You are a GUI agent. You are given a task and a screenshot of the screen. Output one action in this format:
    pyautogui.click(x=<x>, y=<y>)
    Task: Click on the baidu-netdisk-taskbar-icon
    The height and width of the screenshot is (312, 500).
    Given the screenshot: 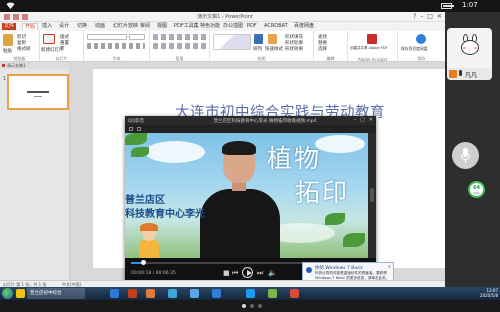 What is the action you would take?
    pyautogui.click(x=216, y=293)
    